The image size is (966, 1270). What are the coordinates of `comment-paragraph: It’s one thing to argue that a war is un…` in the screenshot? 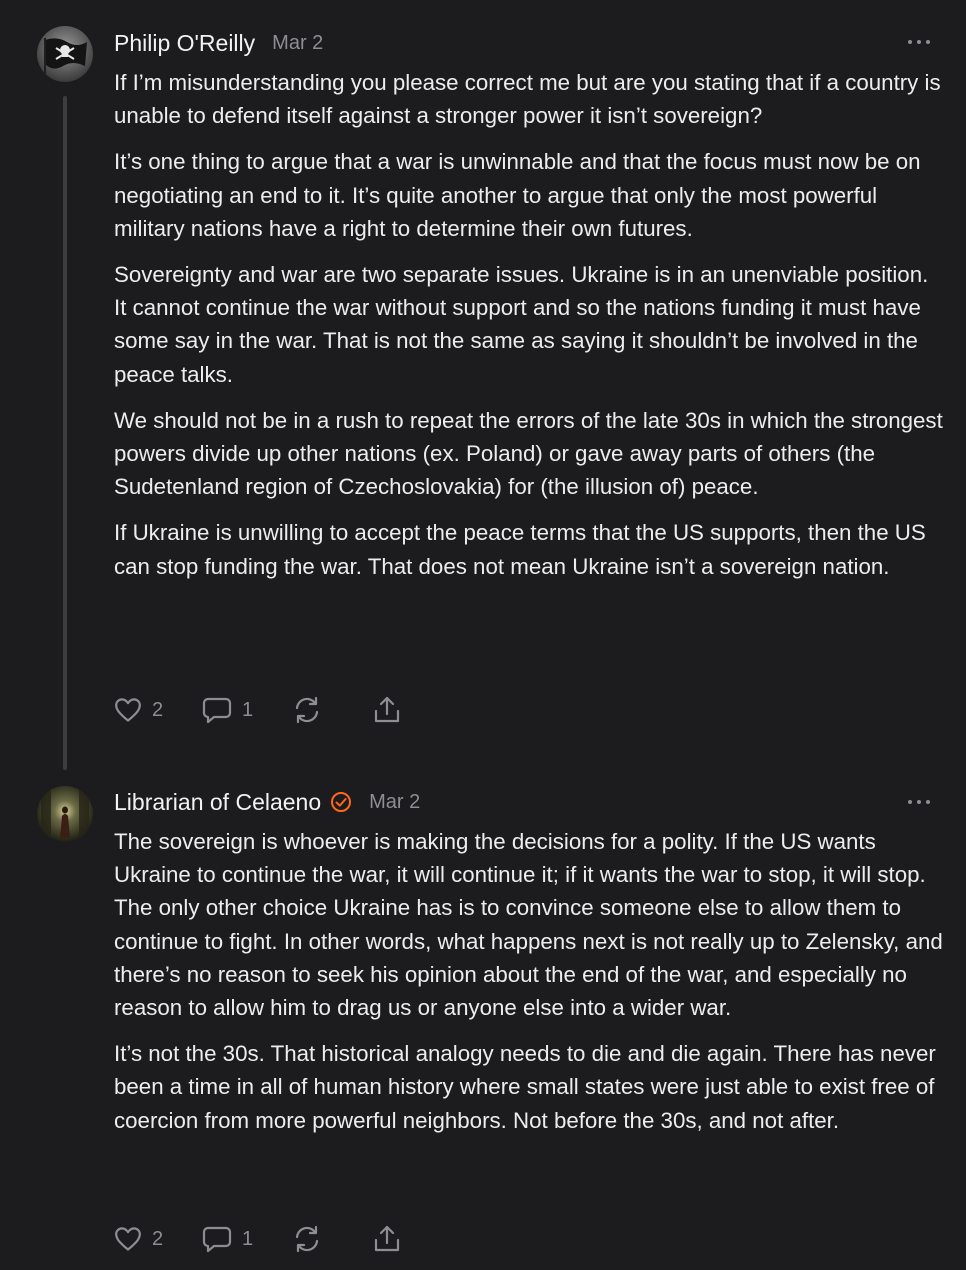 It's located at (517, 195).